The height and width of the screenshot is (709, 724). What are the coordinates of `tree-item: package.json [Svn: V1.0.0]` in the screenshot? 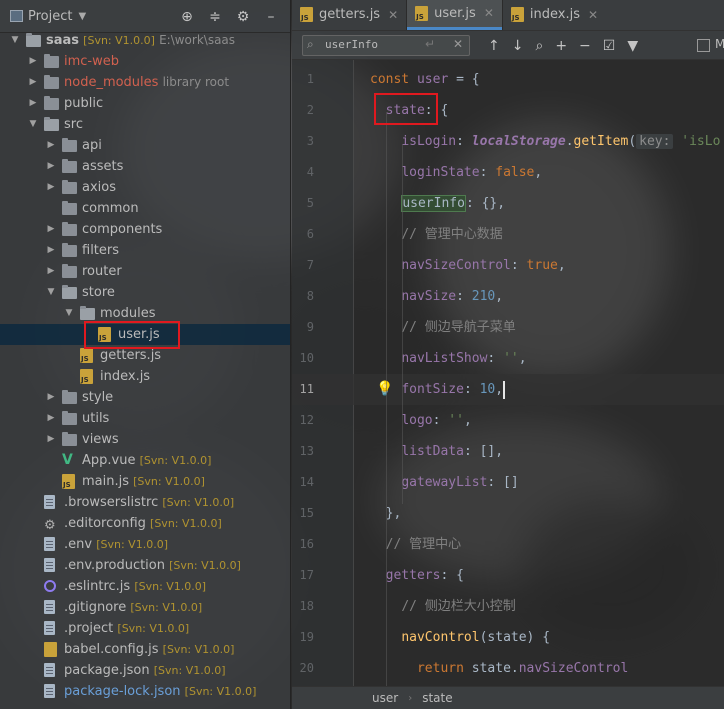 It's located at (145, 670).